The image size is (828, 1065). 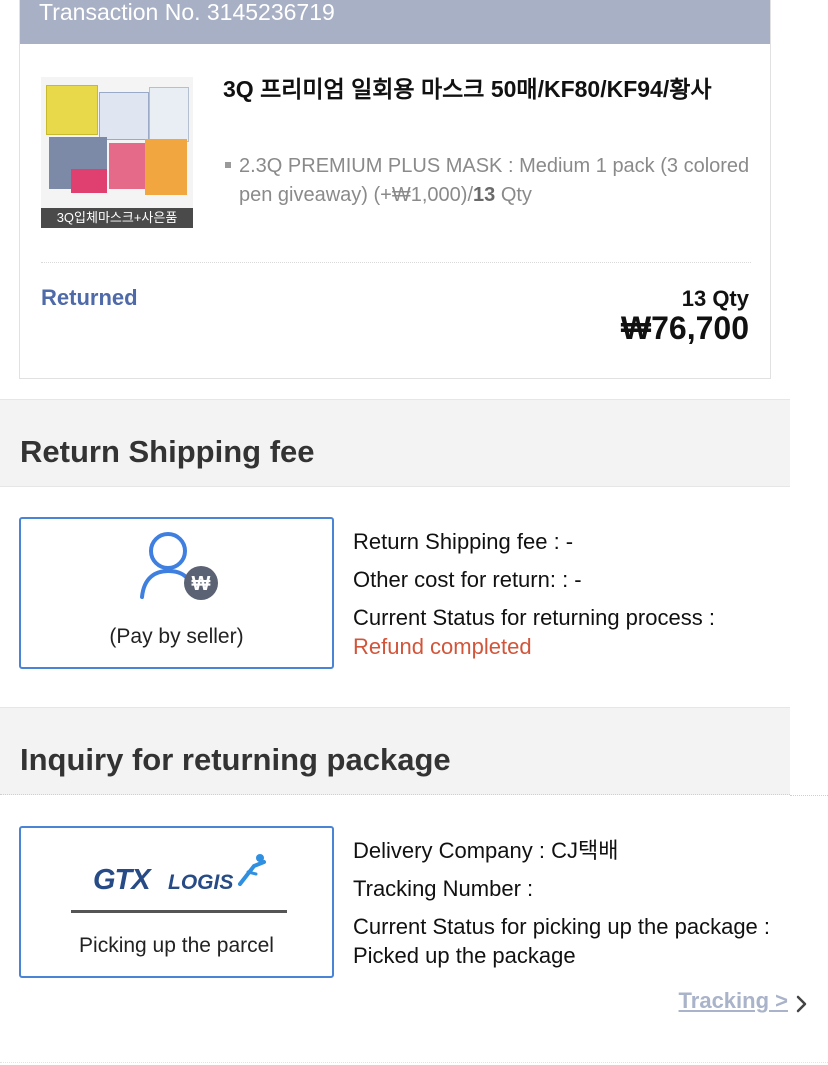 What do you see at coordinates (187, 12) in the screenshot?
I see `transaction-number: Transaction No. 3145236719` at bounding box center [187, 12].